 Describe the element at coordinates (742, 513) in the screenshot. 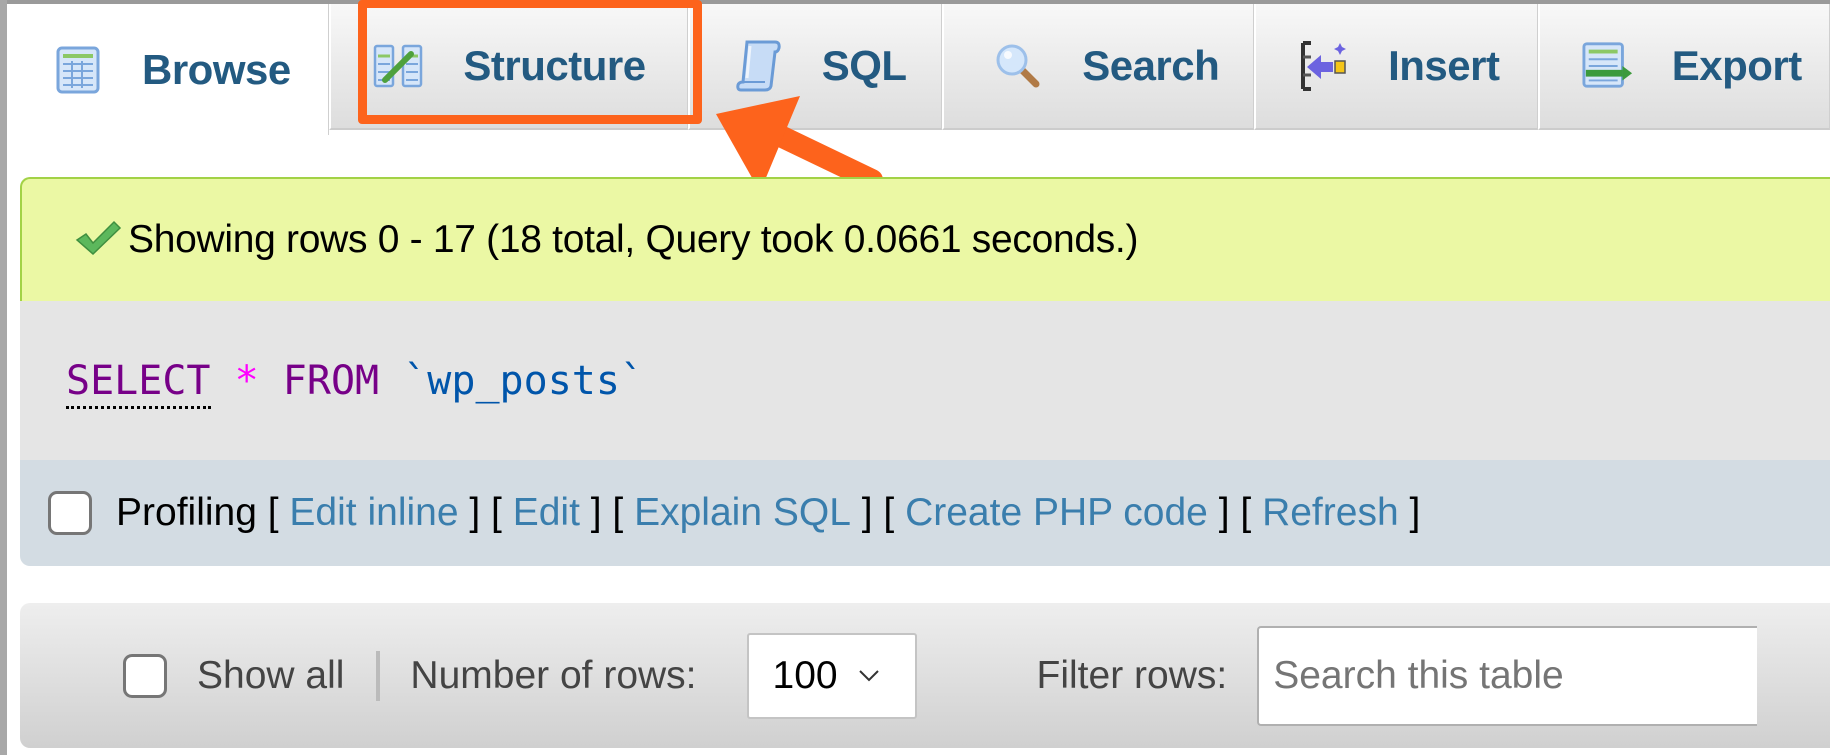

I see `explain-sql-link: Explain SQL` at that location.